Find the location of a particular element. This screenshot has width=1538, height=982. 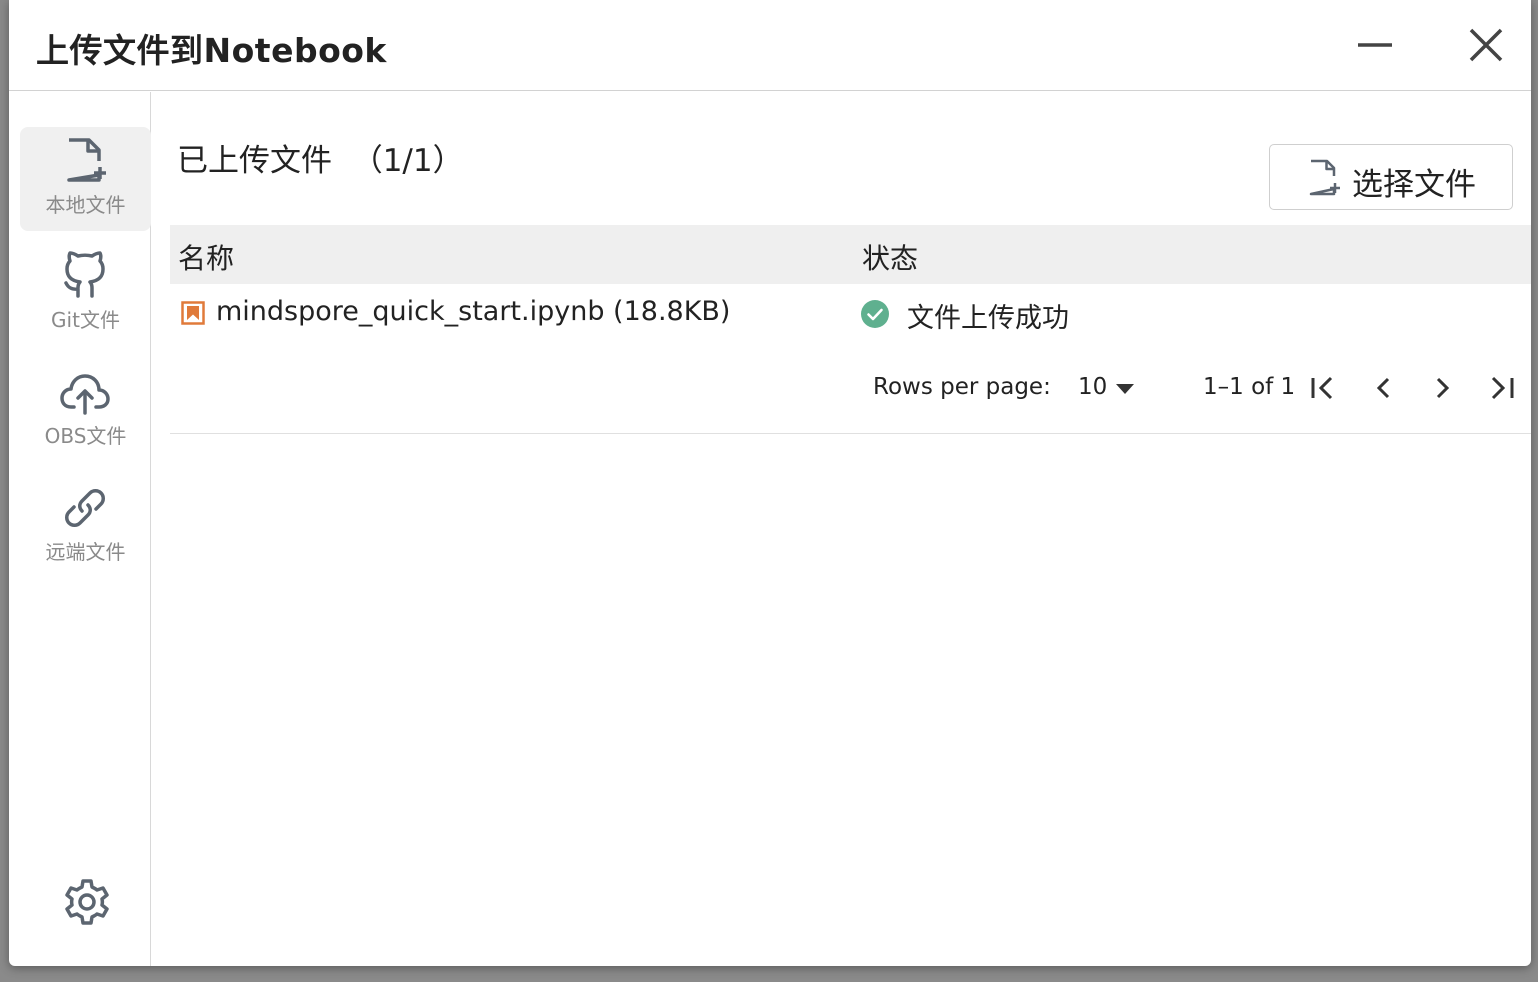

select-file-button: 选择文件 is located at coordinates (1391, 177).